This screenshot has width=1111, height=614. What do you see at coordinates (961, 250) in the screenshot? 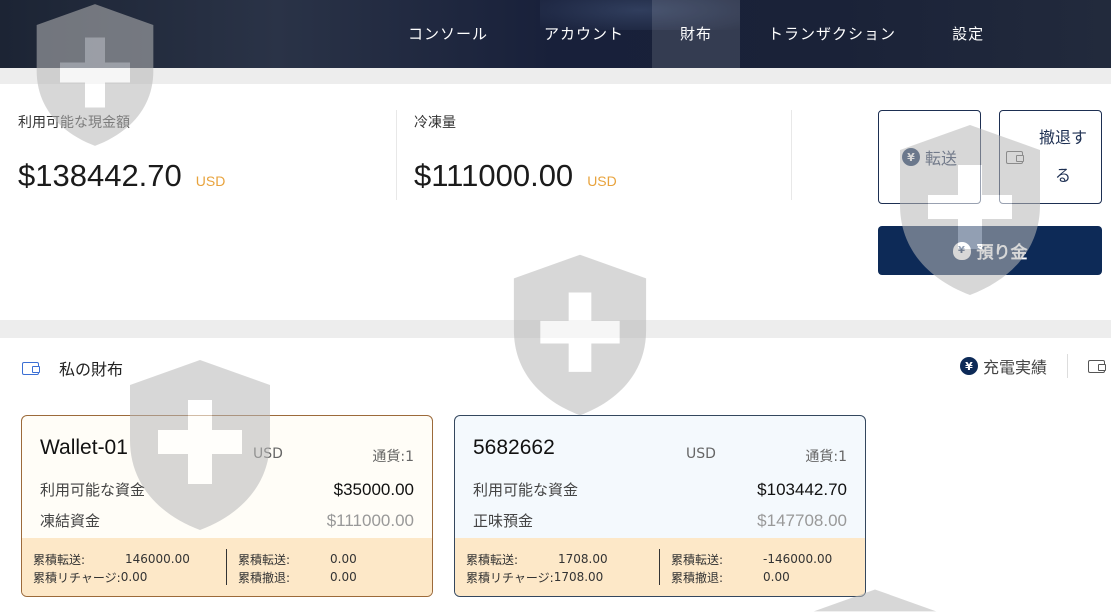
I see `money-bag-icon: ¥` at bounding box center [961, 250].